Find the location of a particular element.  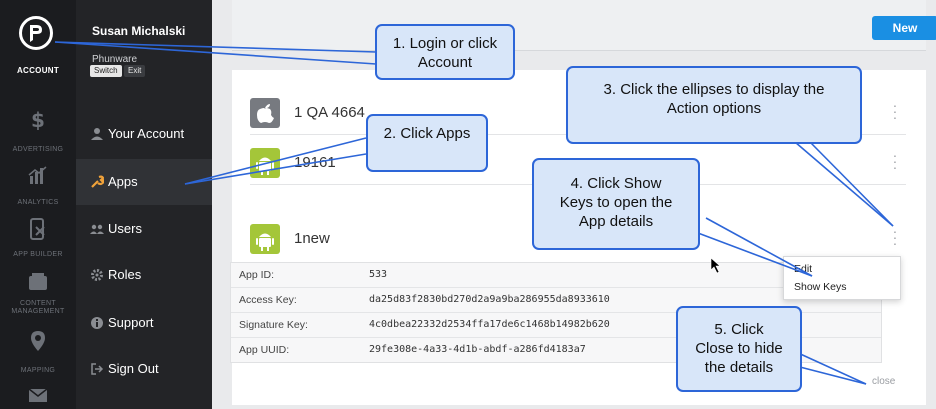

map-pin-icon is located at coordinates (38, 341).